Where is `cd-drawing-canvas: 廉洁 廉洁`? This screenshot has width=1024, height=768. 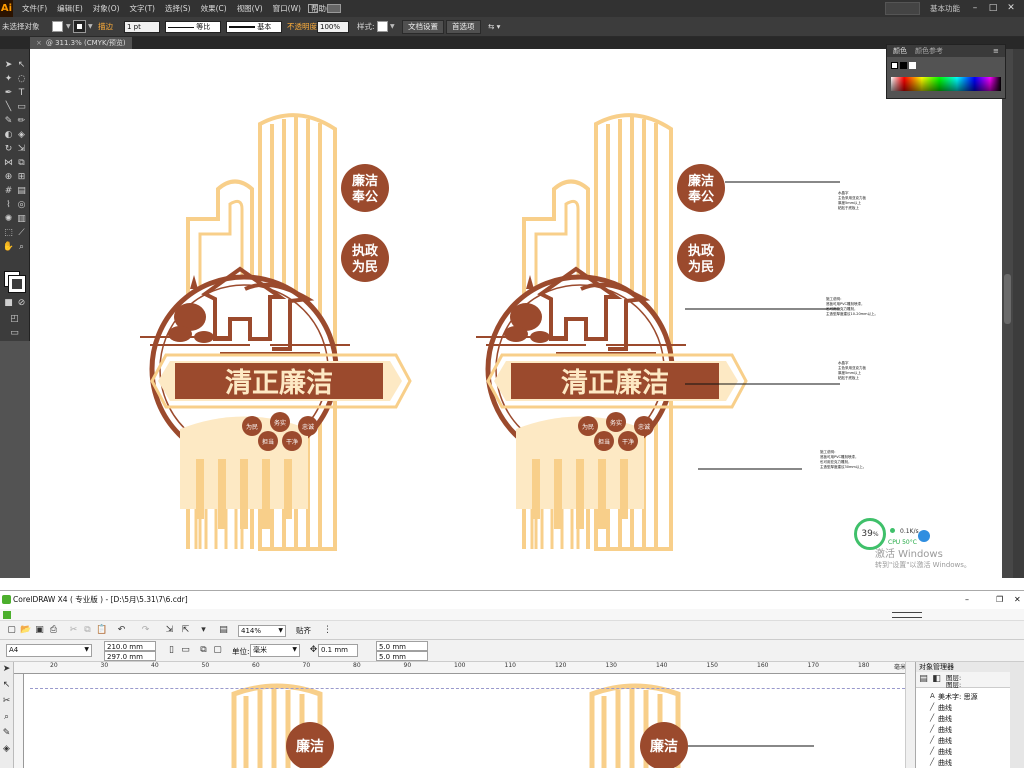
cd-drawing-canvas: 廉洁 廉洁 is located at coordinates (469, 721).